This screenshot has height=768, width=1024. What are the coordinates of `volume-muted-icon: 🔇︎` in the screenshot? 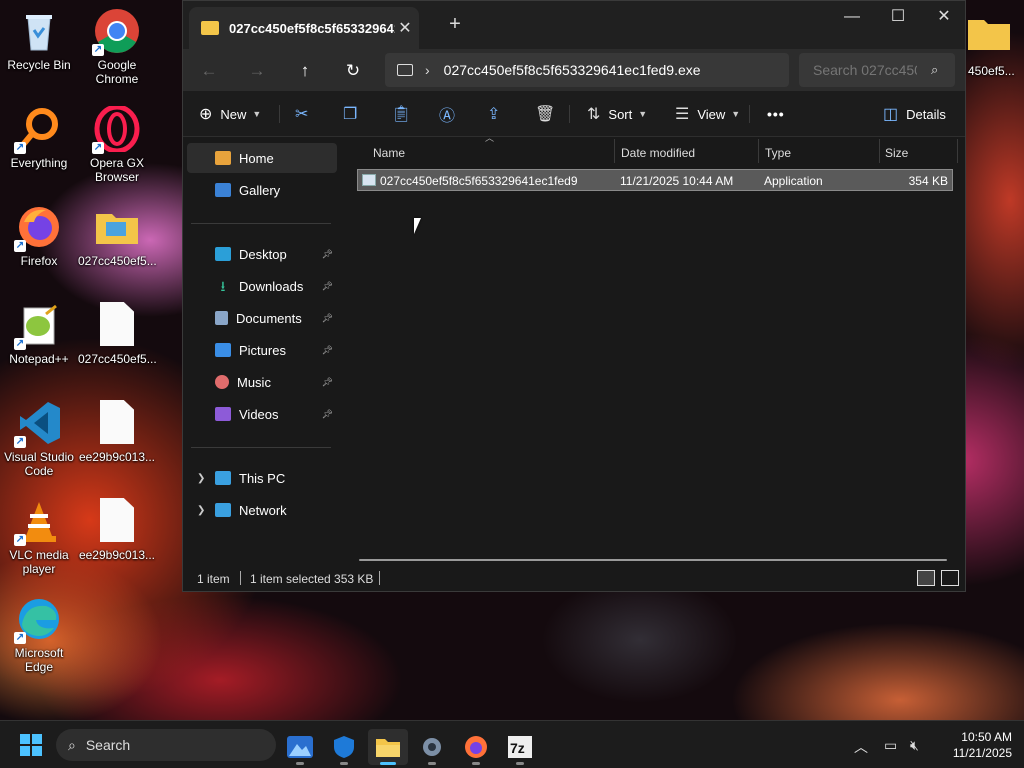 It's located at (914, 745).